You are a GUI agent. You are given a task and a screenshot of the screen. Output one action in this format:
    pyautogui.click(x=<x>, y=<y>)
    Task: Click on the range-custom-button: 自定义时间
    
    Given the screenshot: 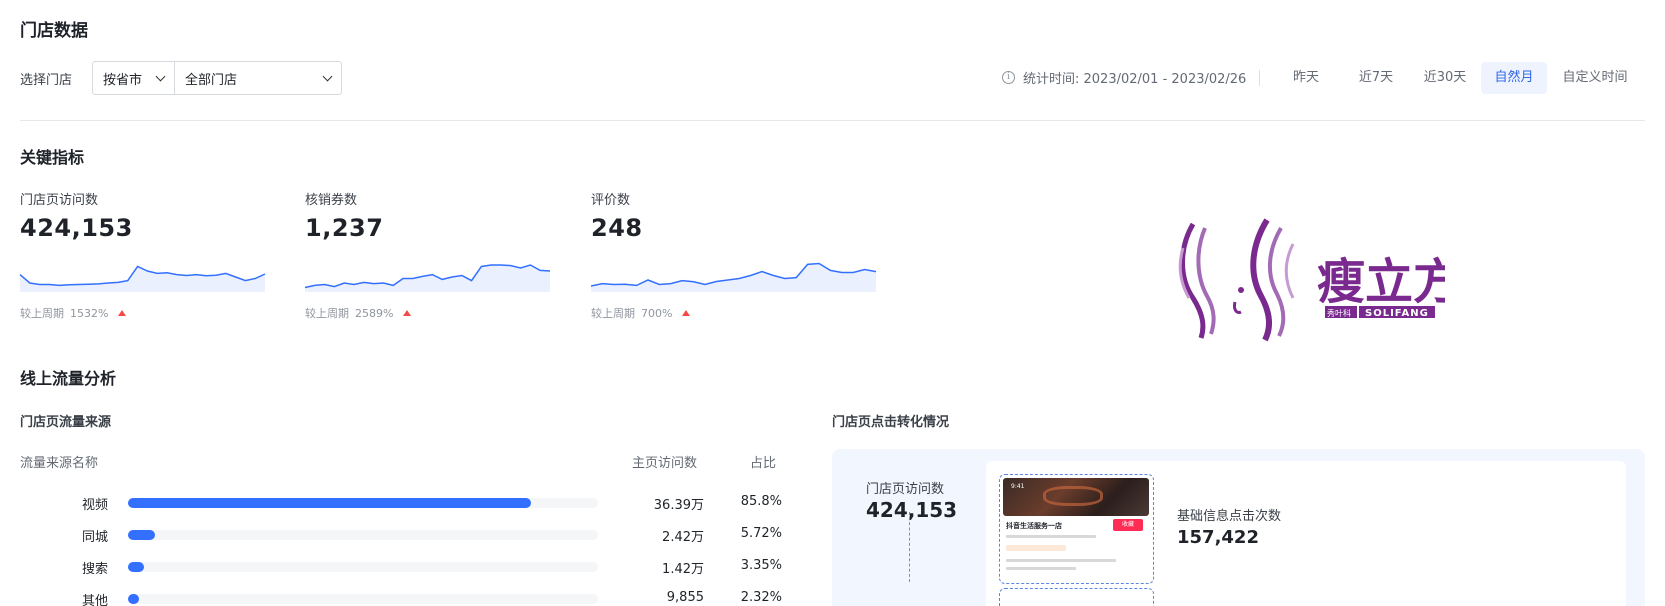 What is the action you would take?
    pyautogui.click(x=1595, y=78)
    